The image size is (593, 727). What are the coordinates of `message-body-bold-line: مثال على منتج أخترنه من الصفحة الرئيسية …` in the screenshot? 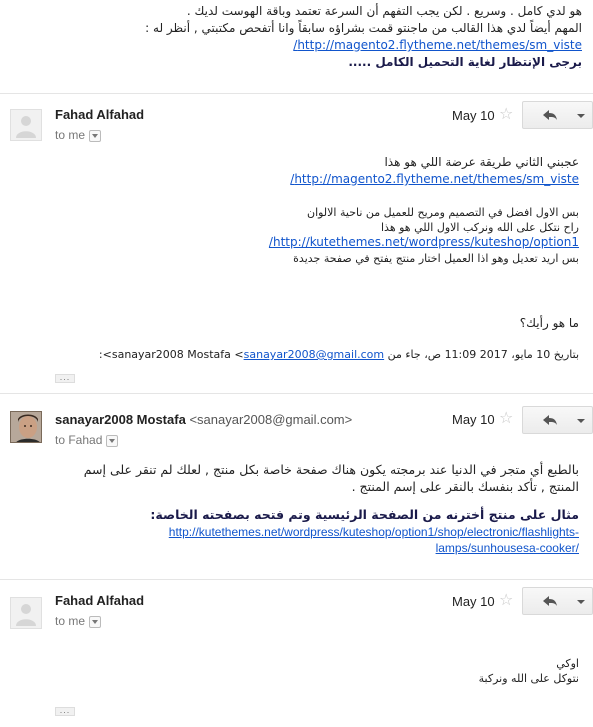 It's located at (364, 514).